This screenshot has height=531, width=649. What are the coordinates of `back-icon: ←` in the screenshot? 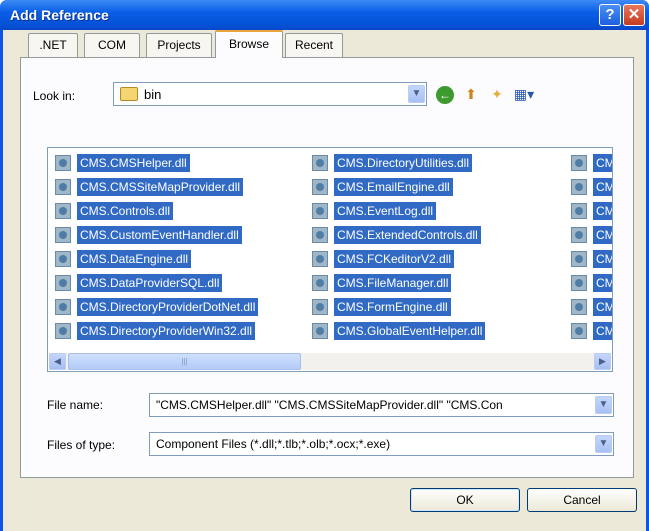 It's located at (445, 94).